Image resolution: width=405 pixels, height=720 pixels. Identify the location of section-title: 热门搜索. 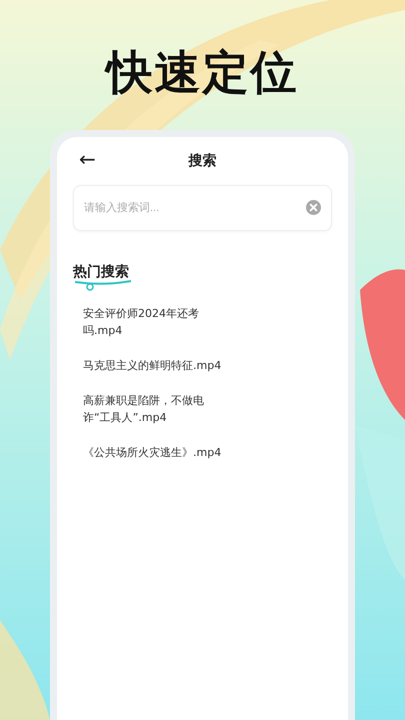
(101, 272).